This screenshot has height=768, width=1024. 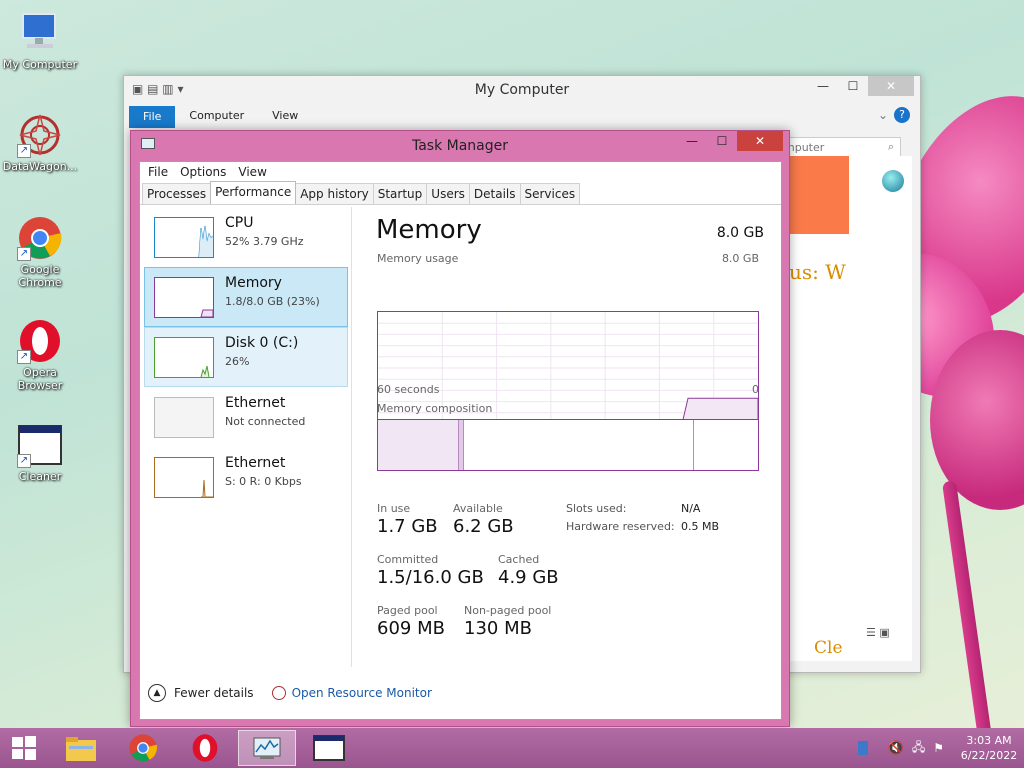 I want to click on taskbar-opera, so click(x=205, y=748).